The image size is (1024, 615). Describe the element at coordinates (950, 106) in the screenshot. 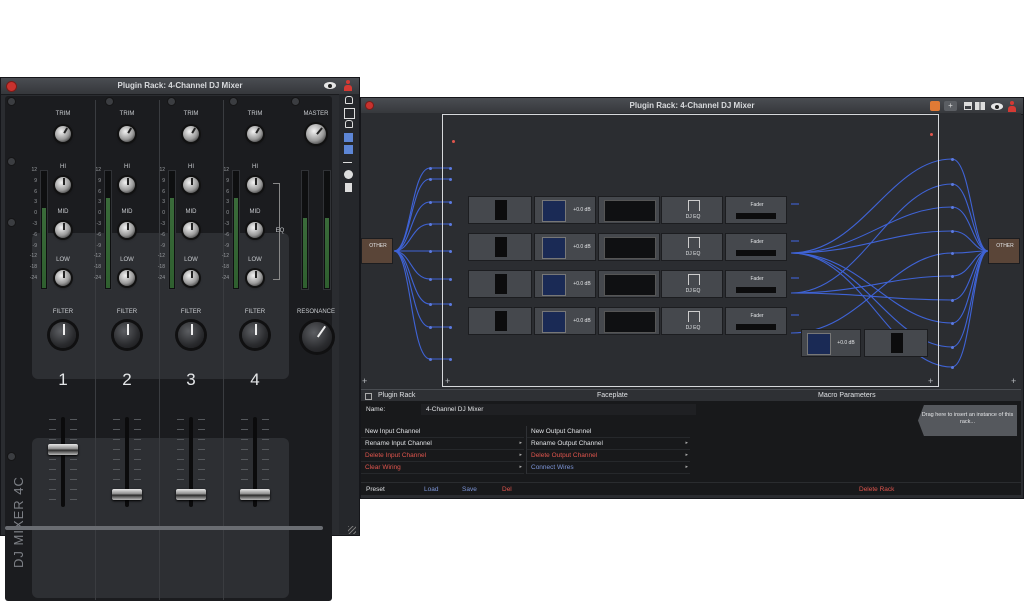

I see `add-icon: +` at that location.